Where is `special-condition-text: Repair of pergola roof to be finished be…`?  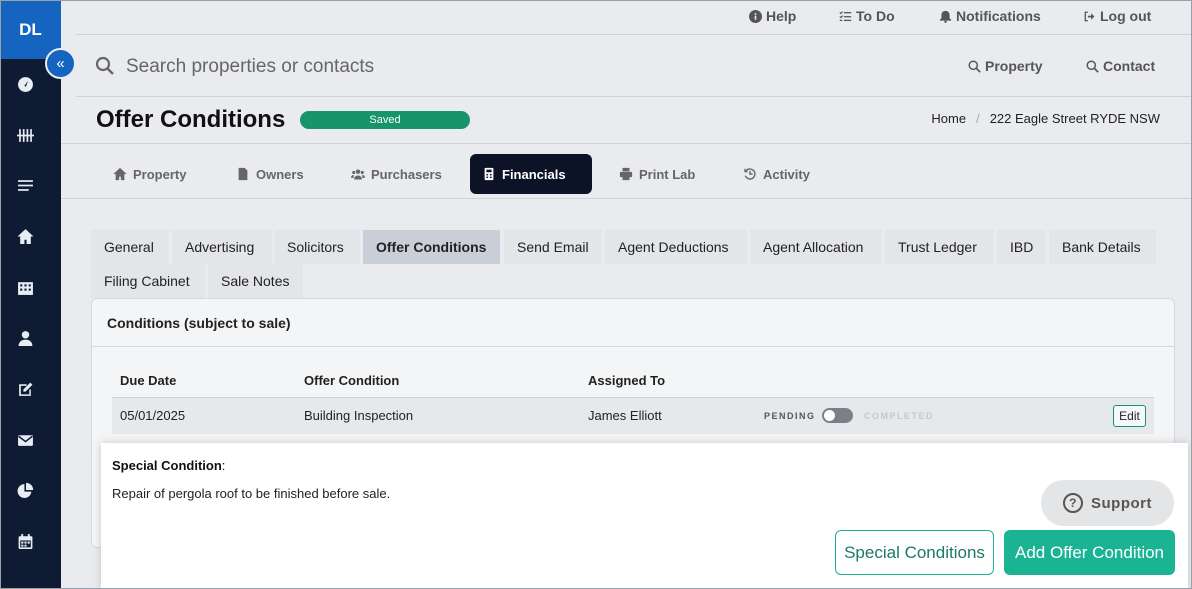
special-condition-text: Repair of pergola roof to be finished be… is located at coordinates (251, 493).